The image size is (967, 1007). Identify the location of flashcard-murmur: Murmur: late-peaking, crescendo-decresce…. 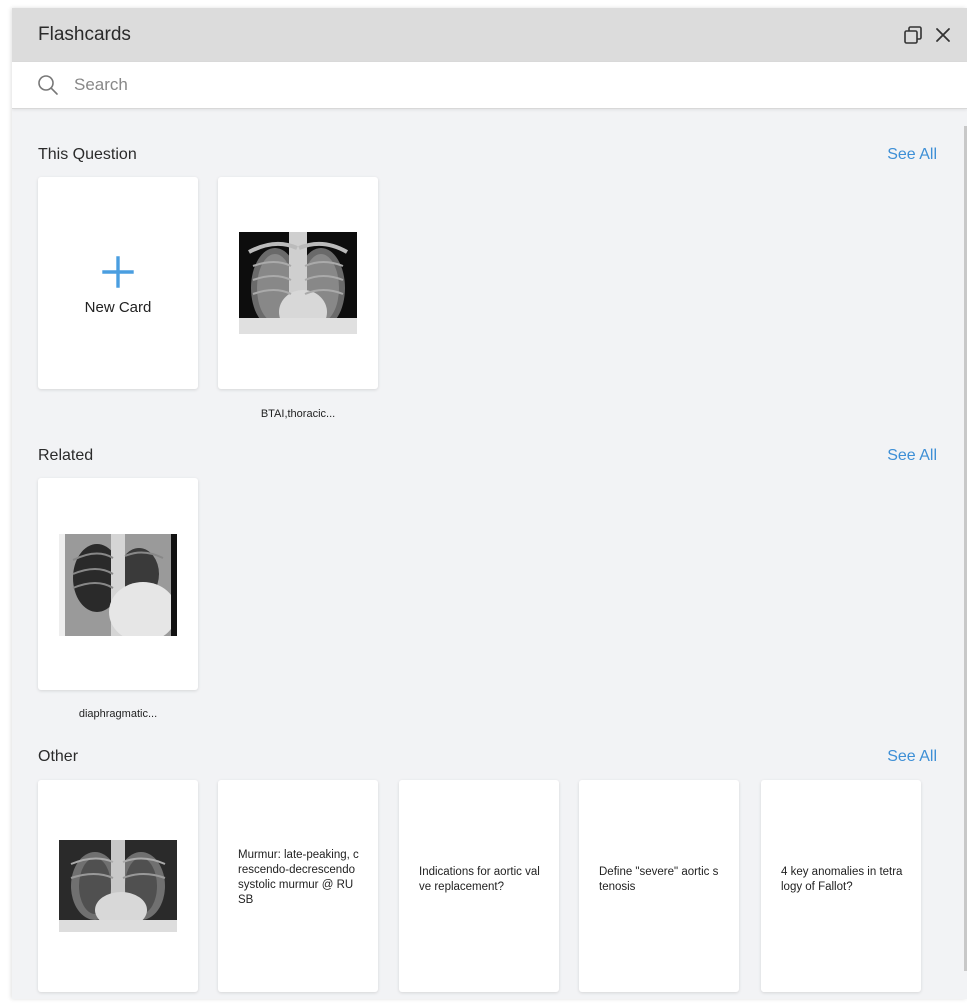
(298, 886).